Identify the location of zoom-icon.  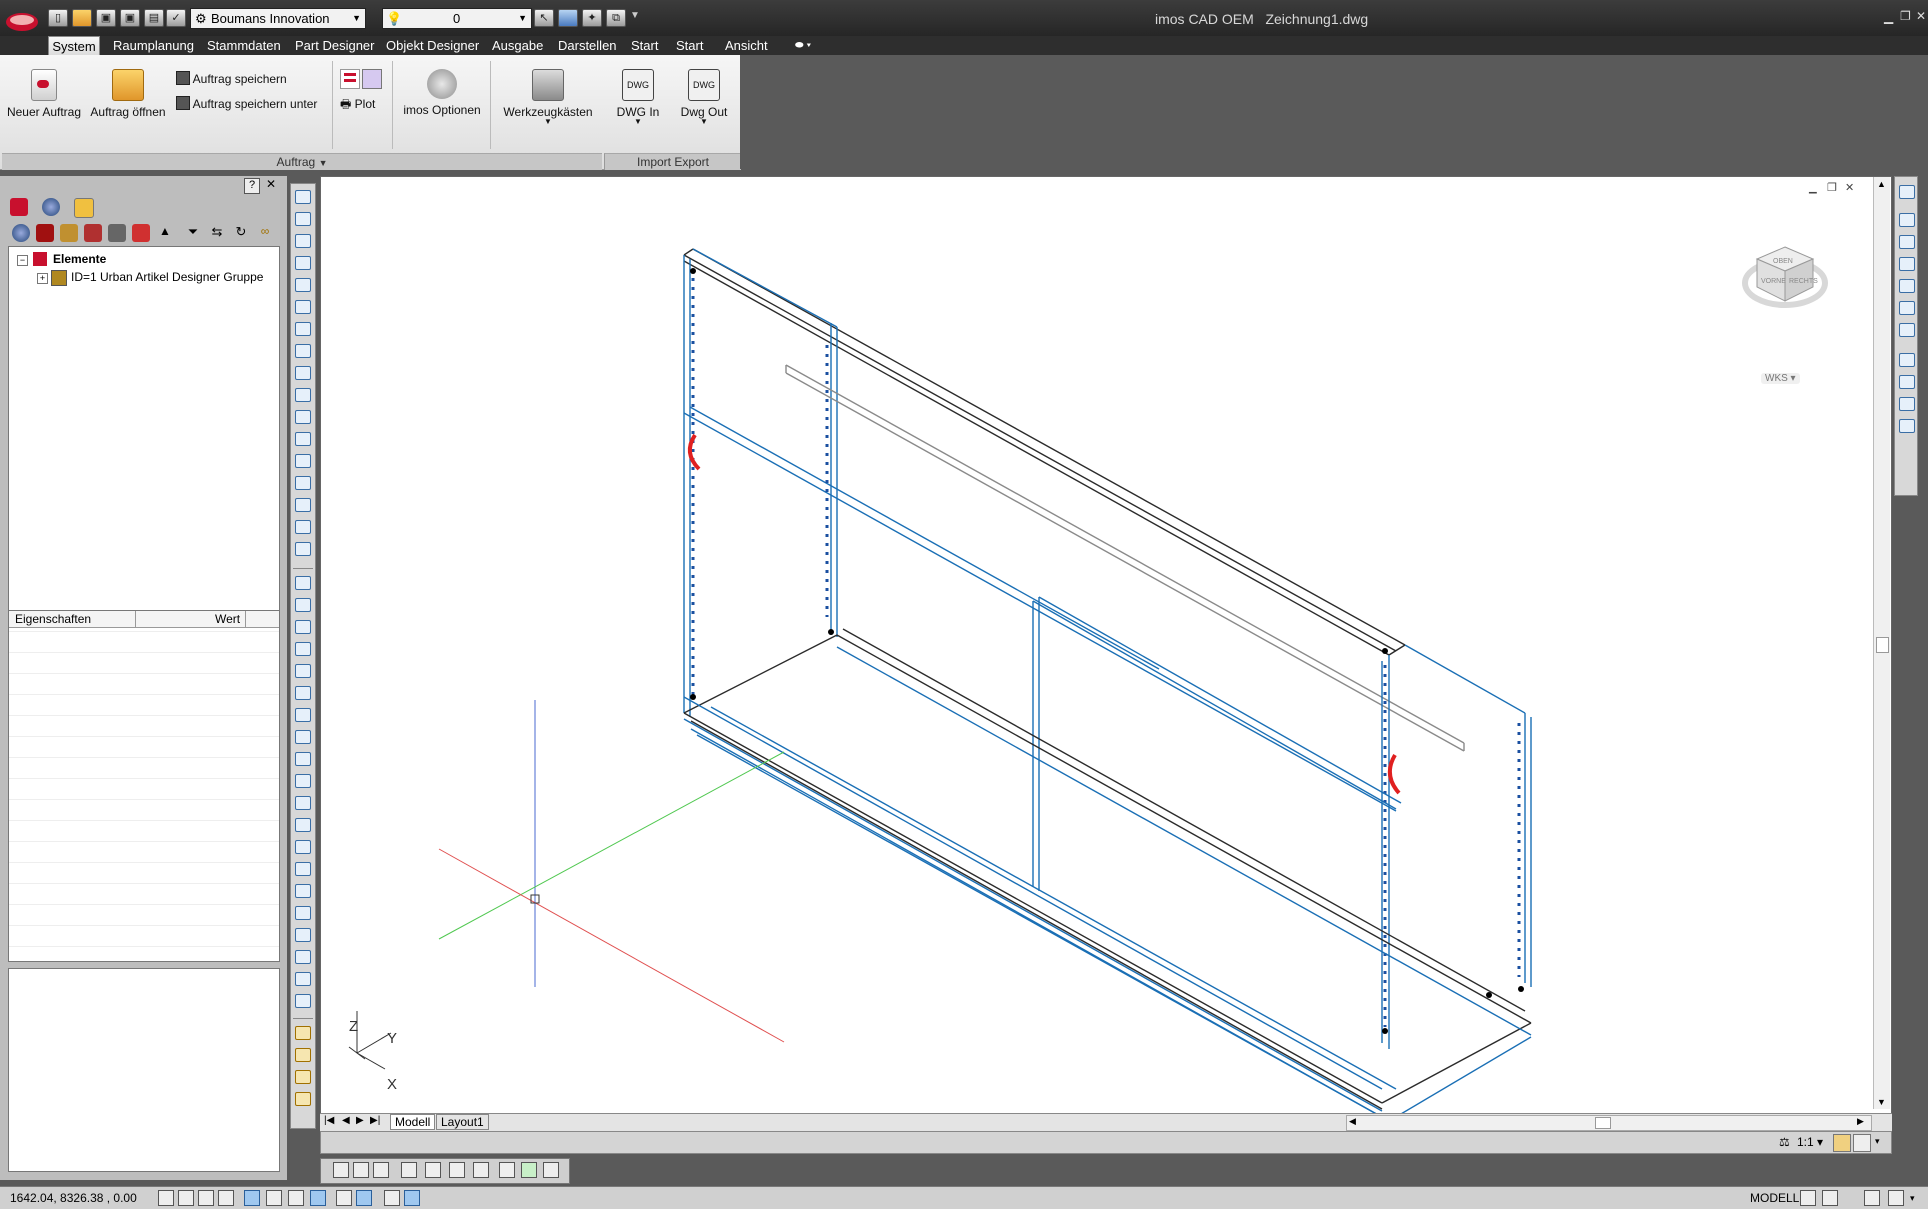
(381, 1170).